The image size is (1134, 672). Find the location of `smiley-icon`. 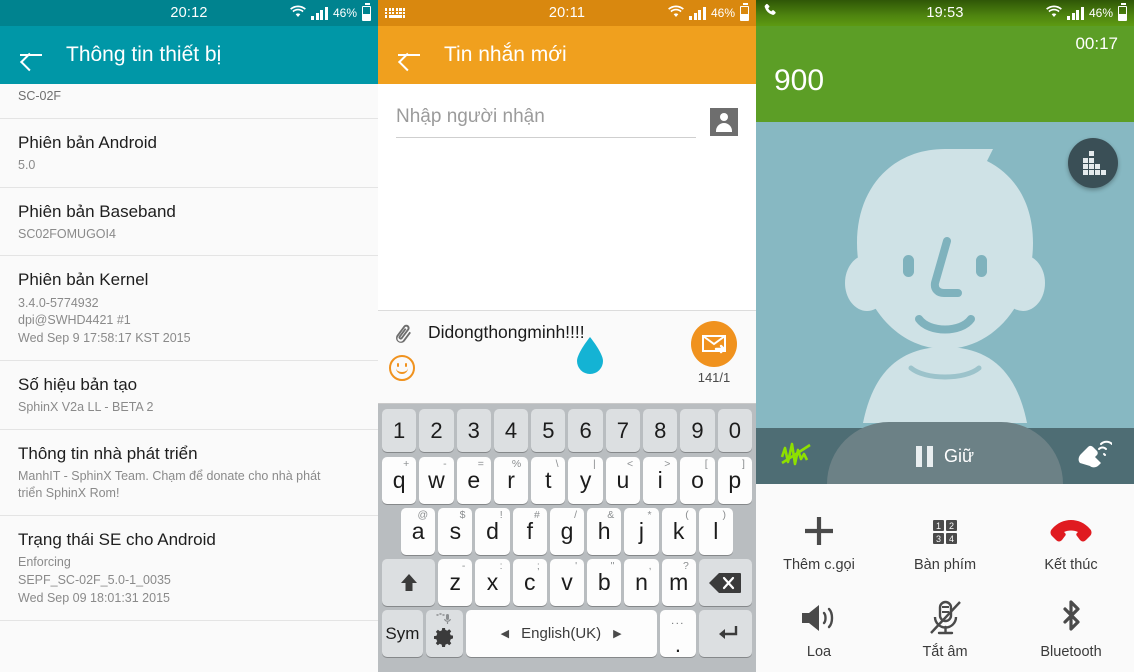

smiley-icon is located at coordinates (402, 368).